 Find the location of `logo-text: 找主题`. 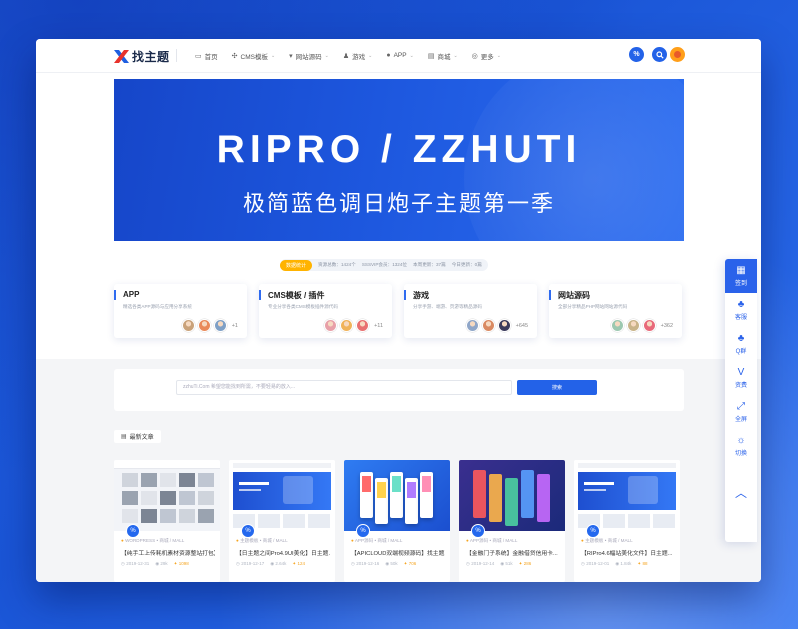

logo-text: 找主题 is located at coordinates (151, 57).